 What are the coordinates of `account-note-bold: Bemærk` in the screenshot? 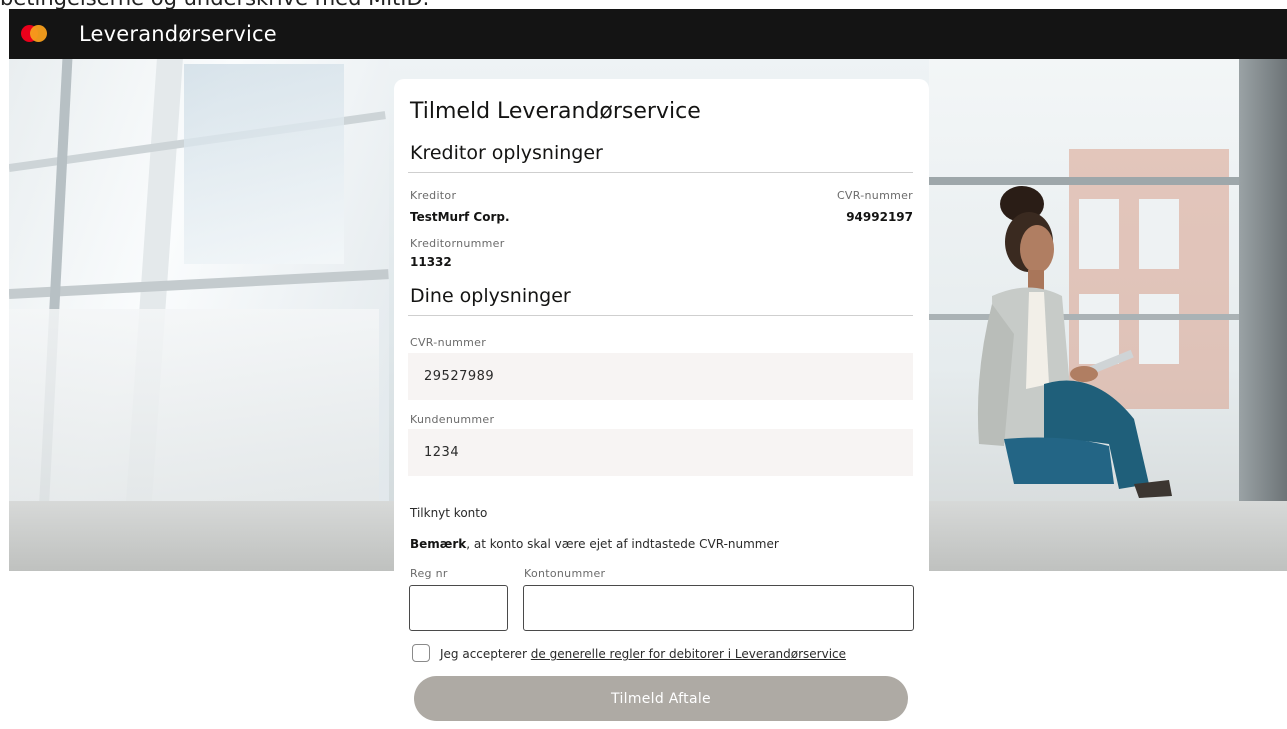 It's located at (438, 544).